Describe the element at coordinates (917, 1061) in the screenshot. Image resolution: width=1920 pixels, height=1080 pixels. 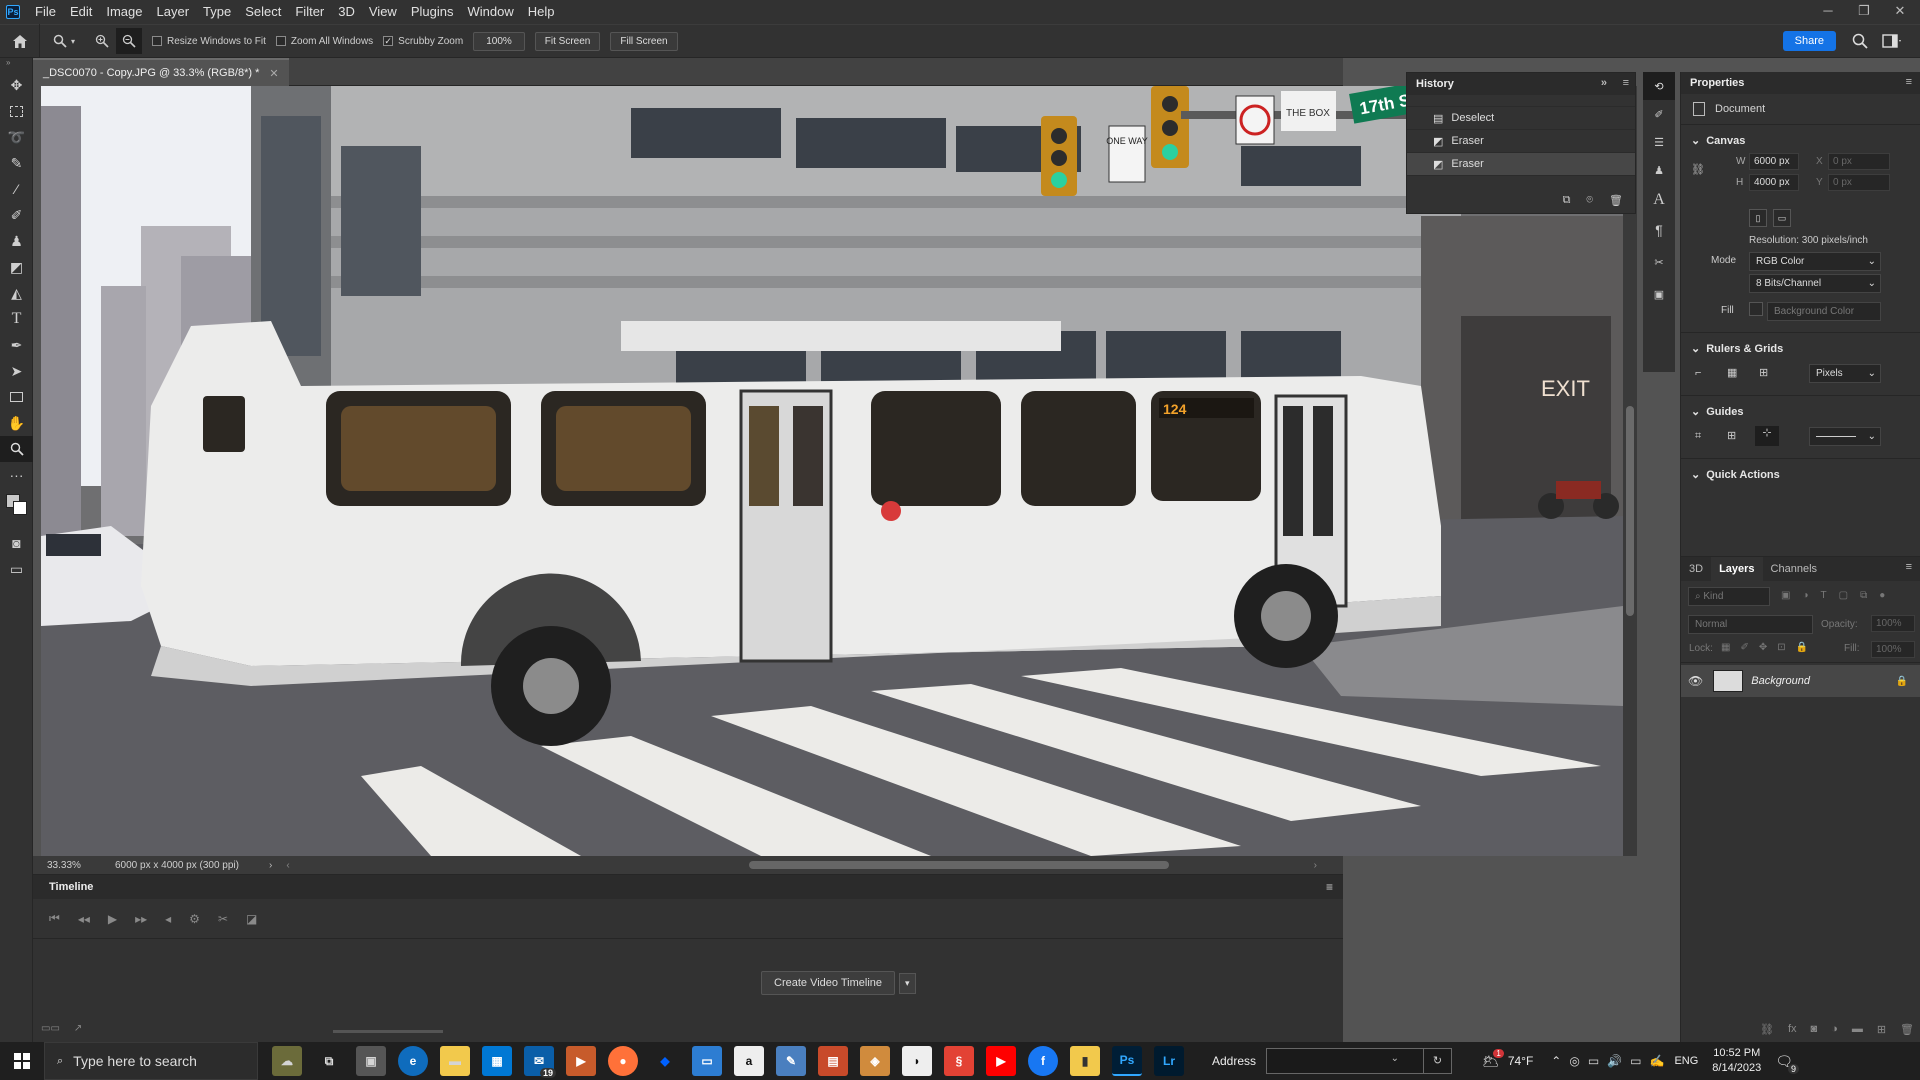
I see `app-icon-tag: ◗` at that location.